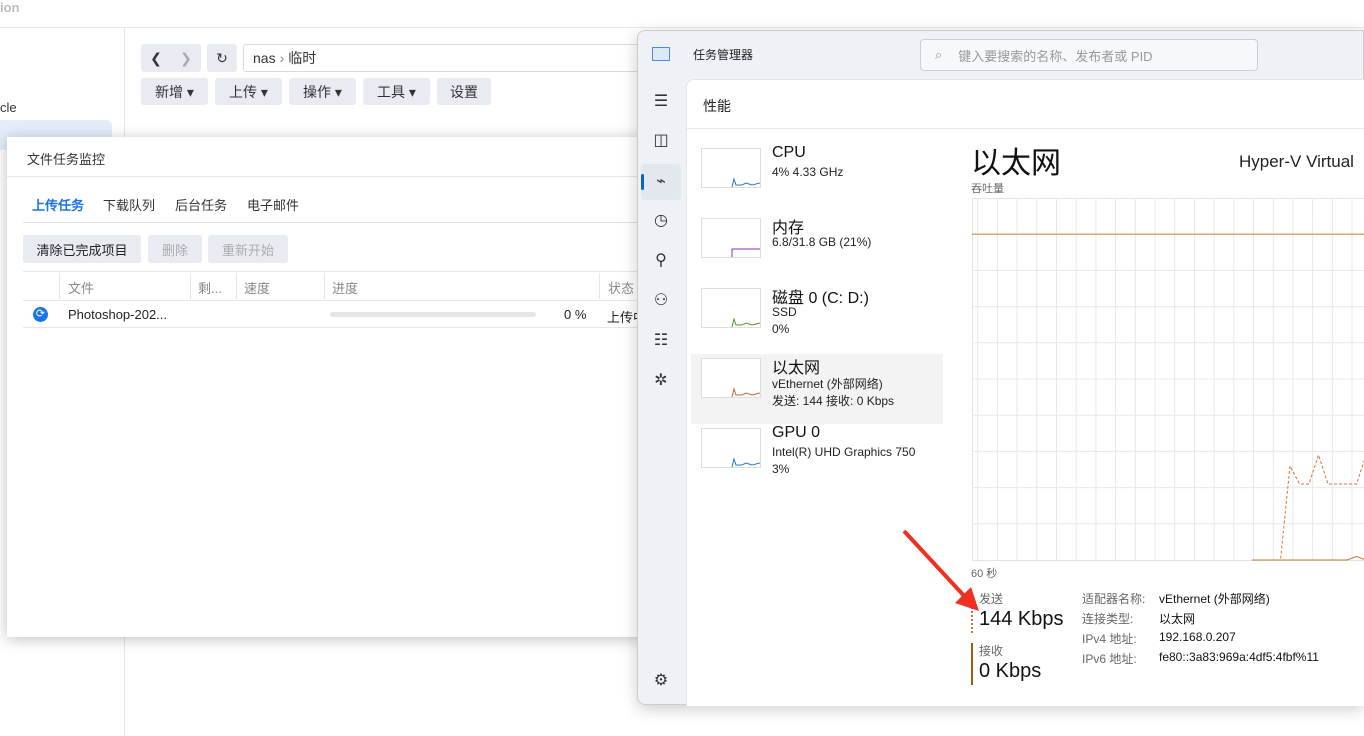 The image size is (1364, 736). What do you see at coordinates (273, 204) in the screenshot?
I see `tab-email: 电子邮件` at bounding box center [273, 204].